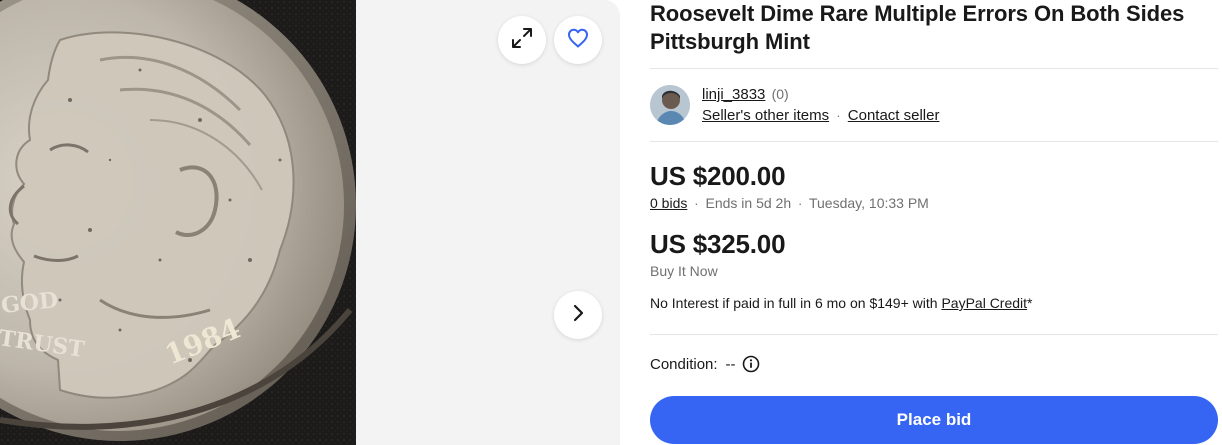  I want to click on buy-it-now-price: US $325.00, so click(718, 244).